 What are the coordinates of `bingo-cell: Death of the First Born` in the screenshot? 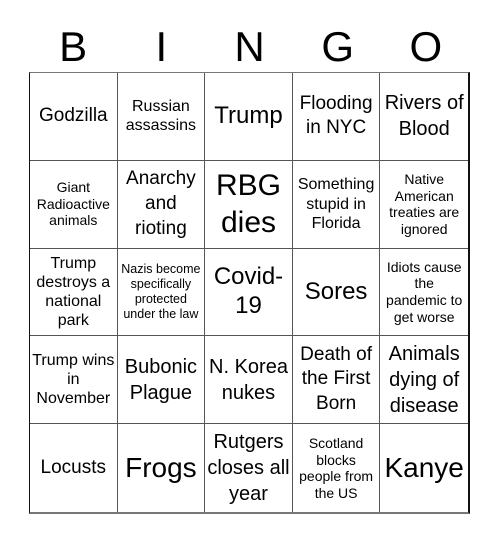 It's located at (336, 380).